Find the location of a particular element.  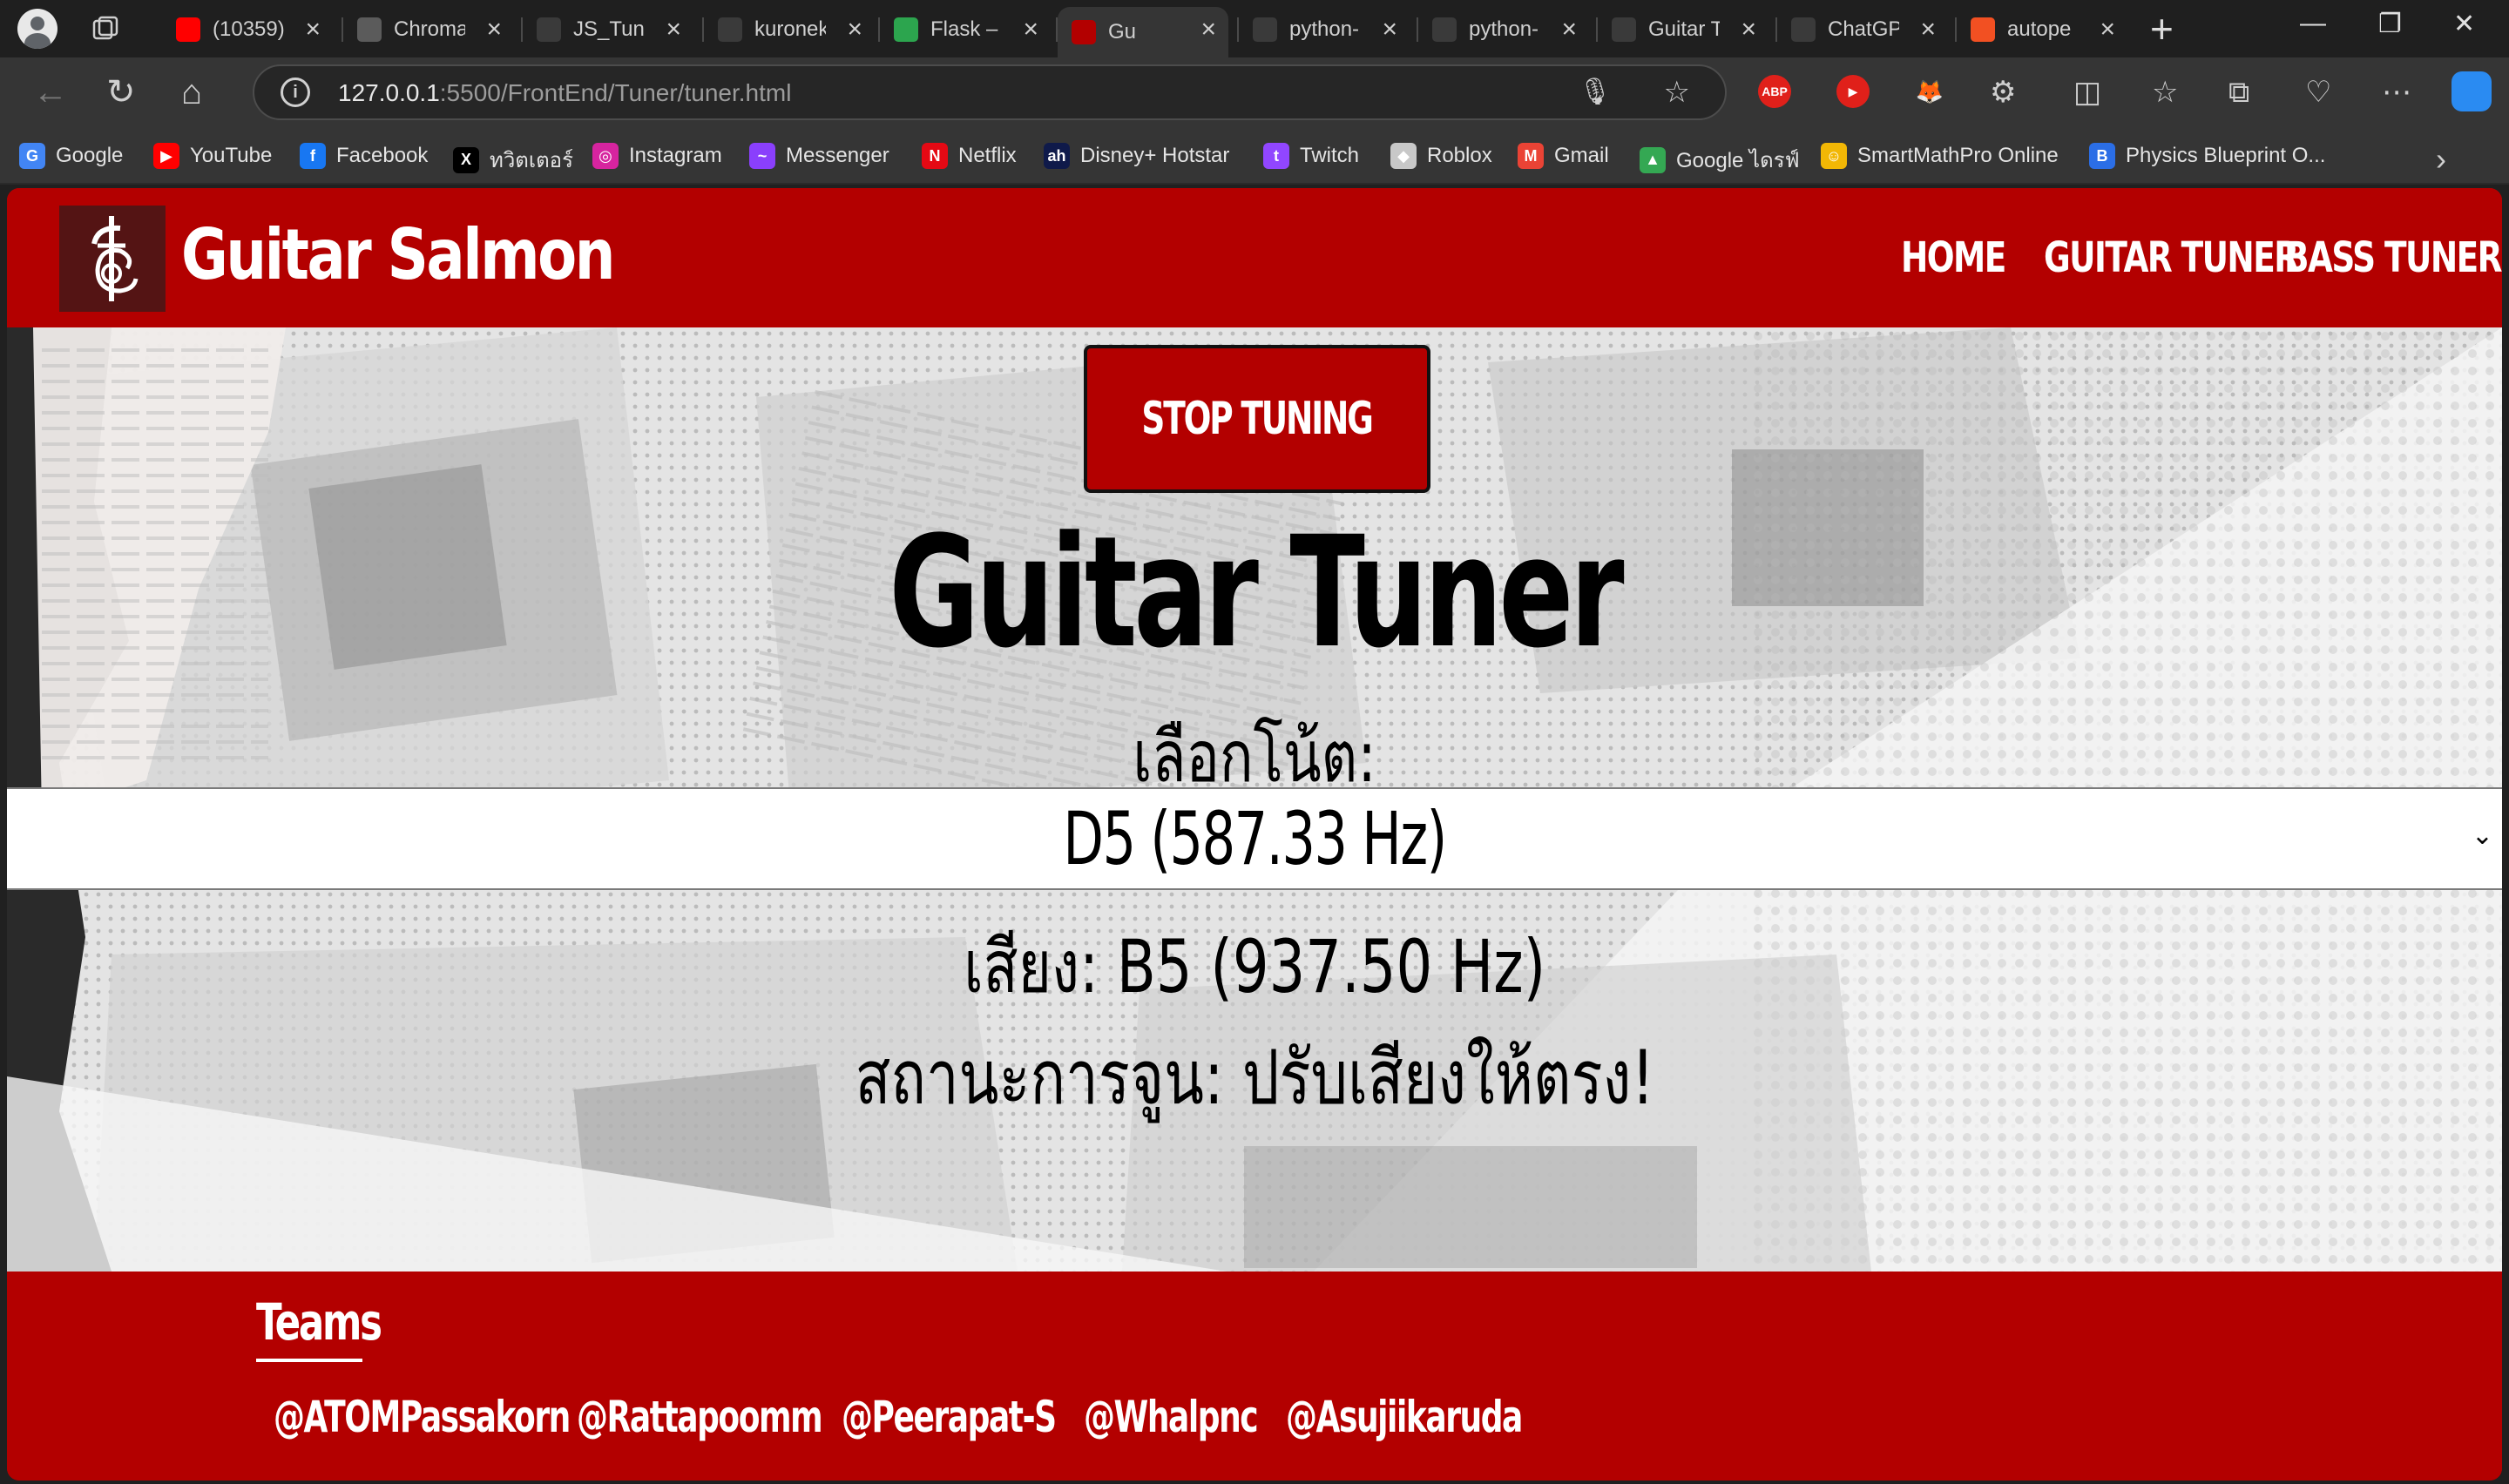

team-member-link: @Asujiikaruda is located at coordinates (1404, 1417).